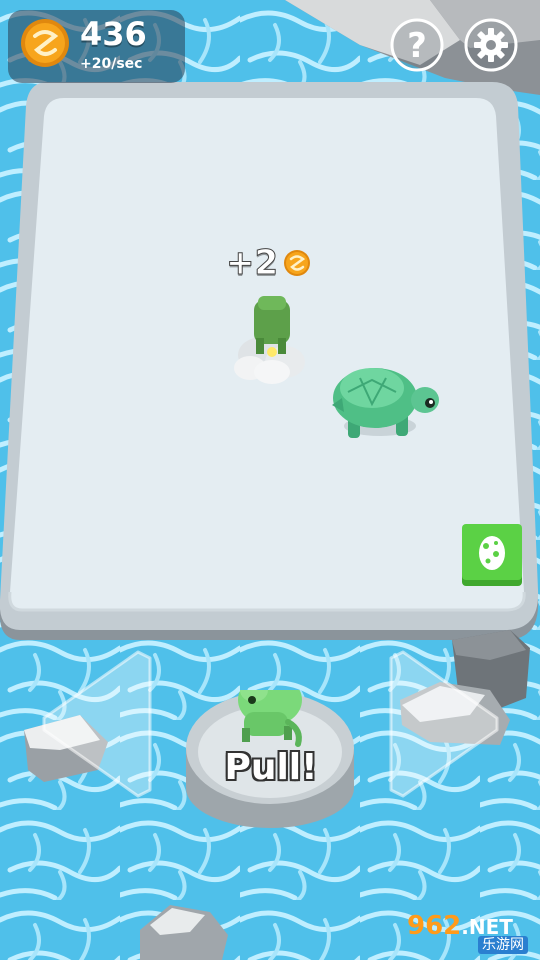 Image resolution: width=540 pixels, height=960 pixels. What do you see at coordinates (503, 945) in the screenshot?
I see `watermark-sub: 乐游网` at bounding box center [503, 945].